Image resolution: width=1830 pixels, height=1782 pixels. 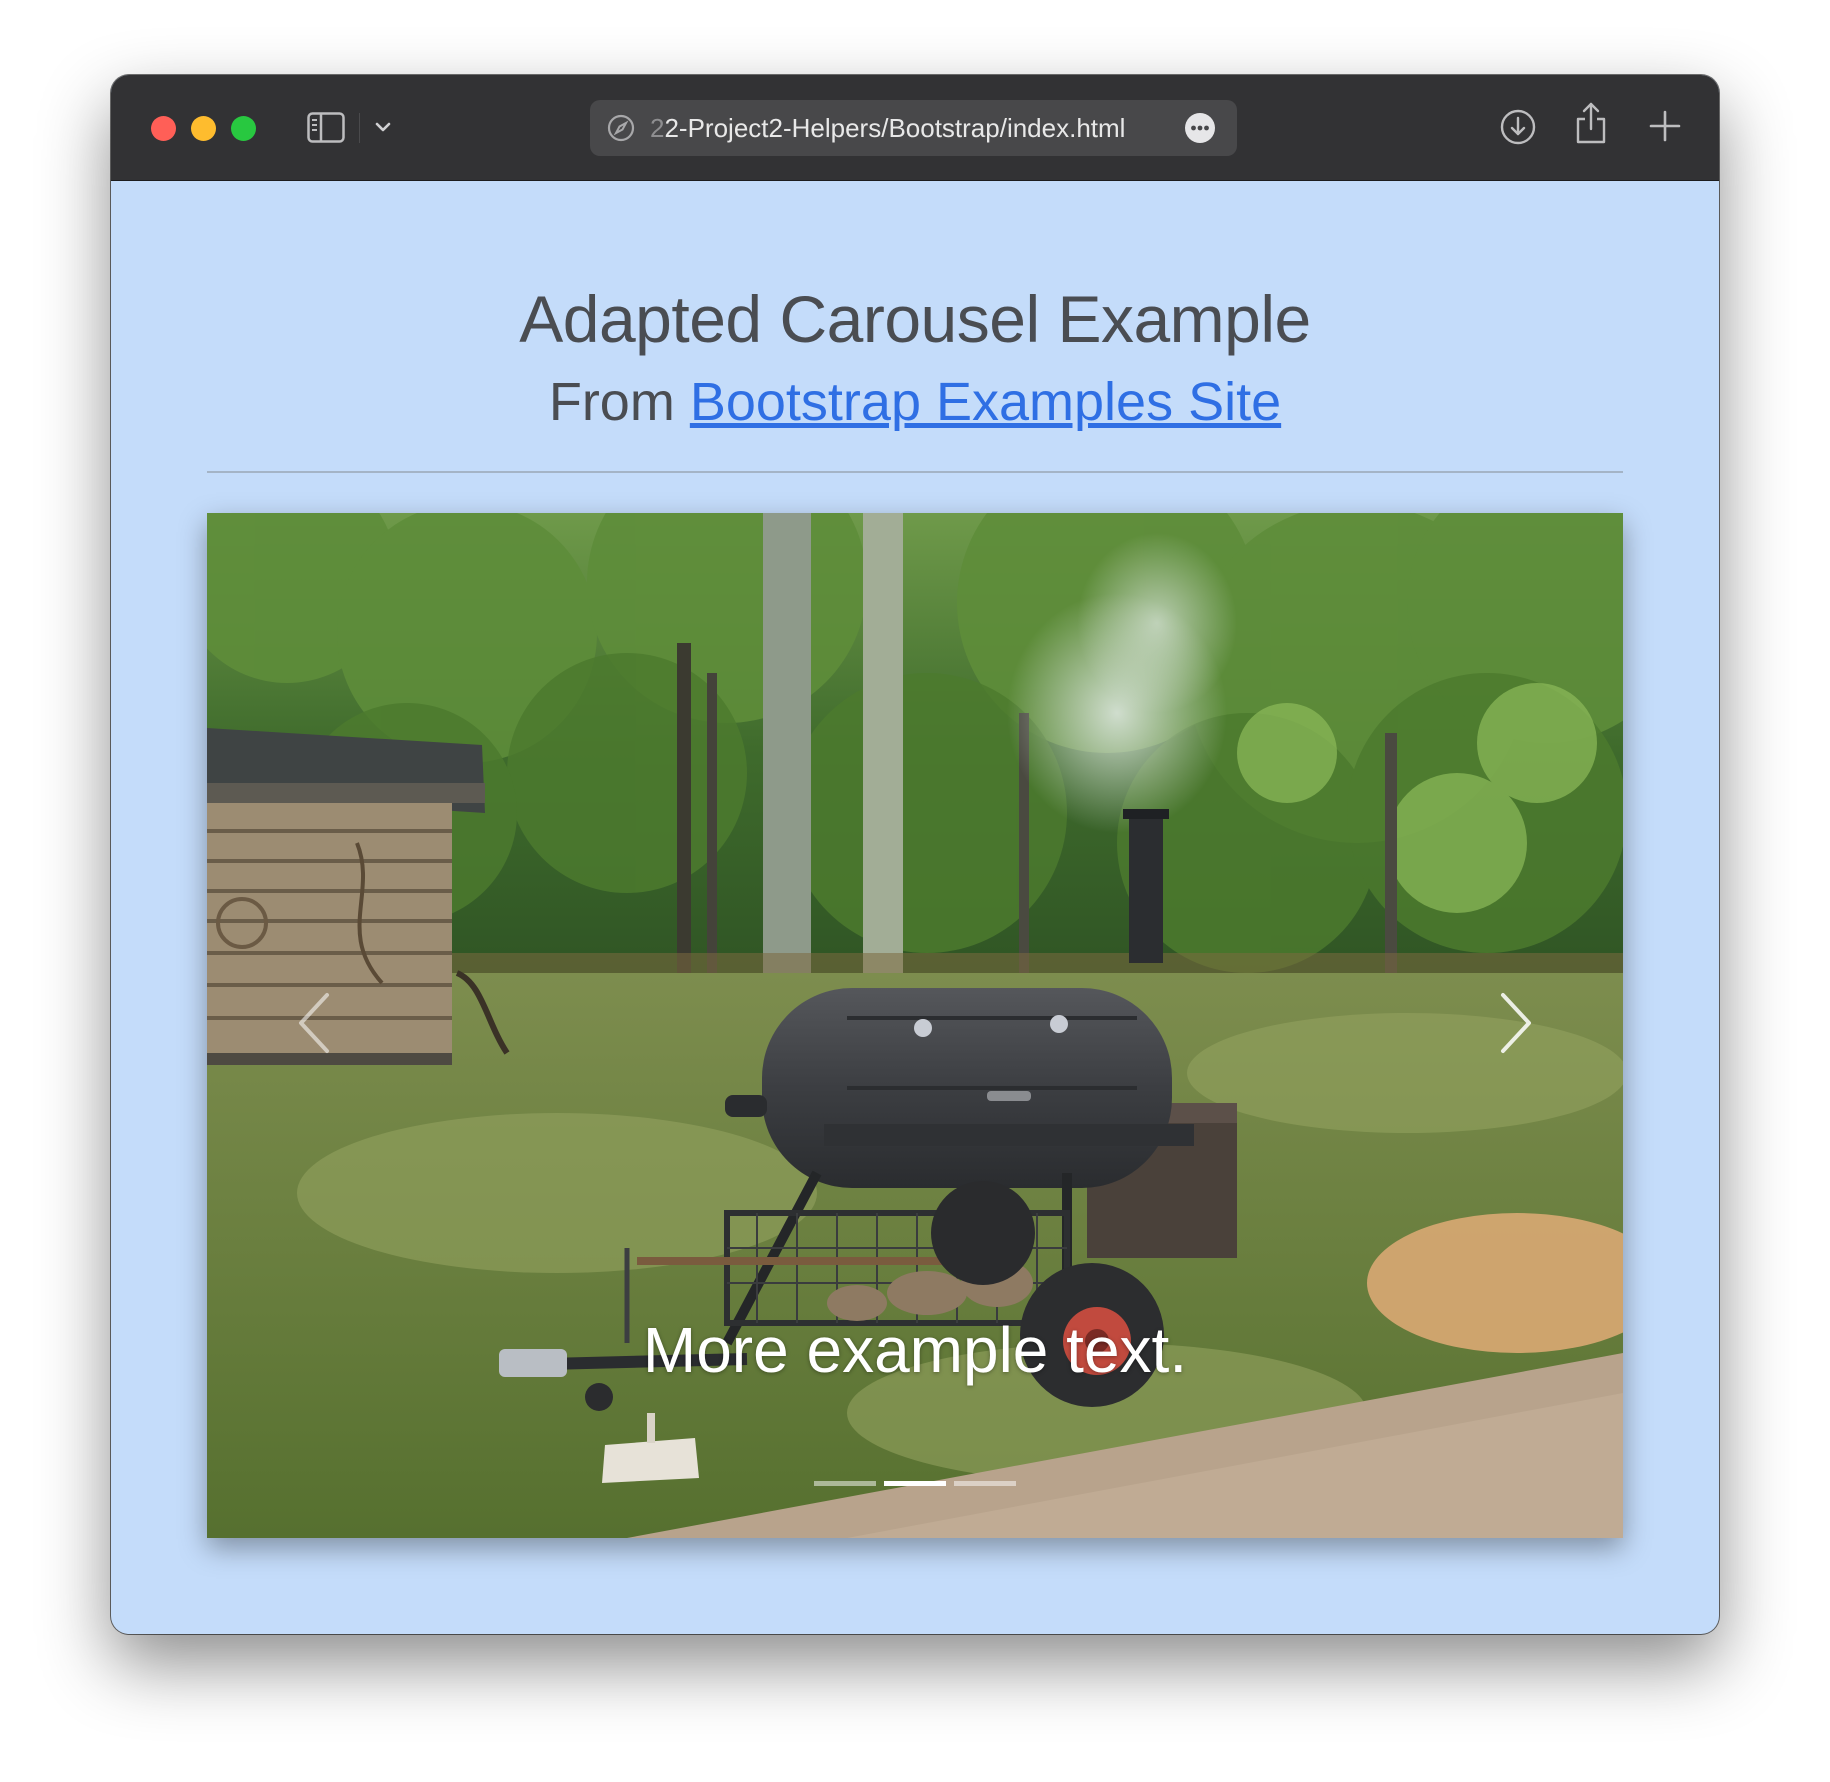 What do you see at coordinates (915, 472) in the screenshot?
I see `horizontal-rule` at bounding box center [915, 472].